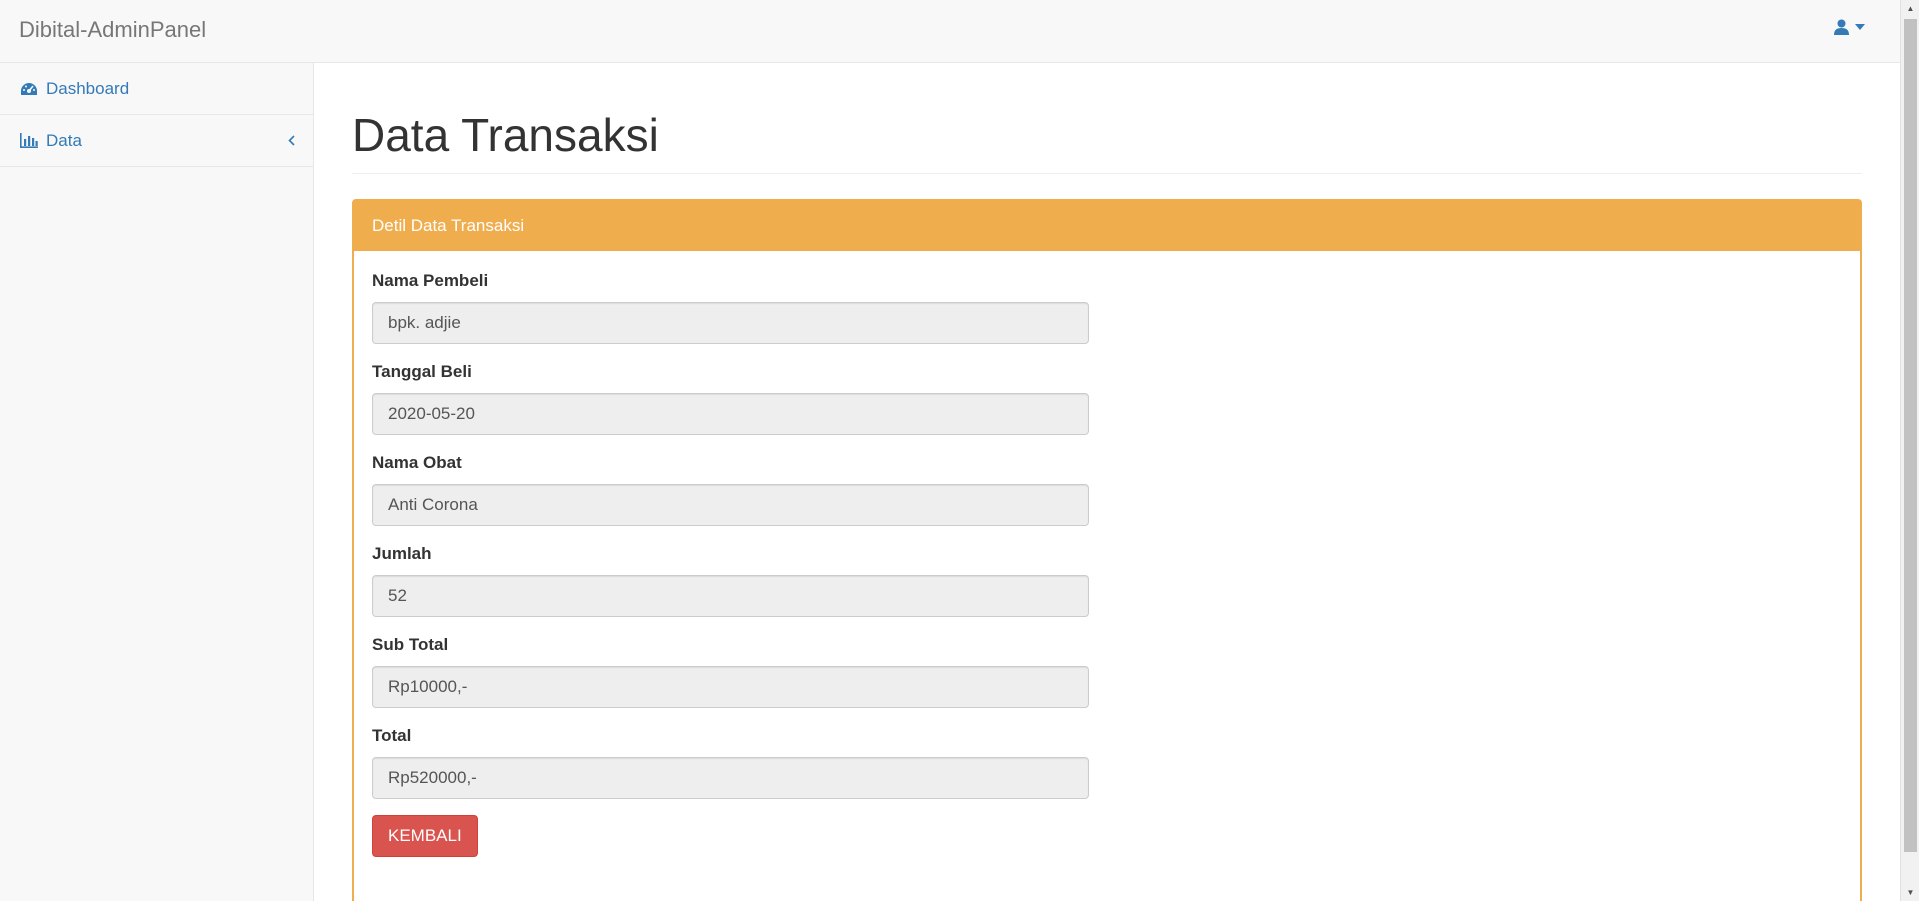 The image size is (1919, 901). What do you see at coordinates (112, 30) in the screenshot?
I see `brand-title: Dibital-AdminPanel` at bounding box center [112, 30].